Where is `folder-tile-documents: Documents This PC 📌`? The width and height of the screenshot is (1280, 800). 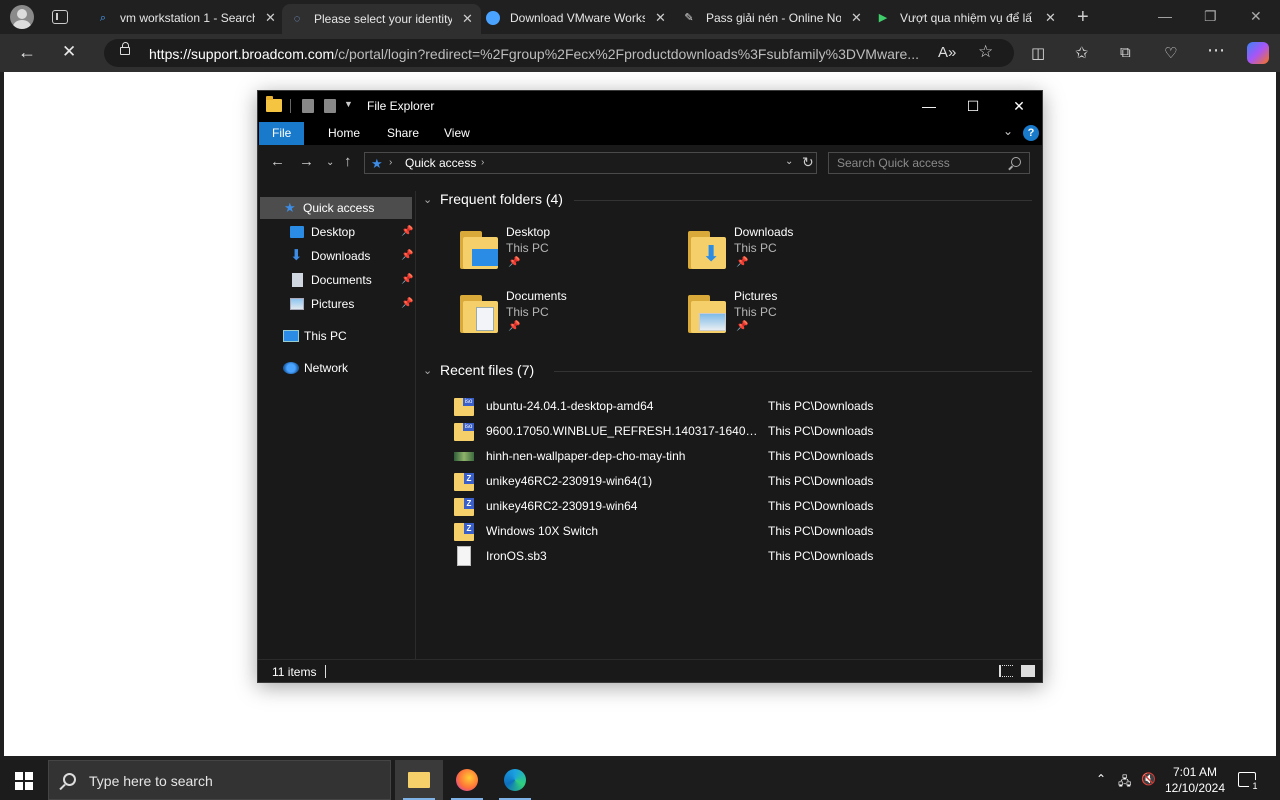
folder-tile-documents: Documents This PC 📌 is located at coordinates (560, 317).